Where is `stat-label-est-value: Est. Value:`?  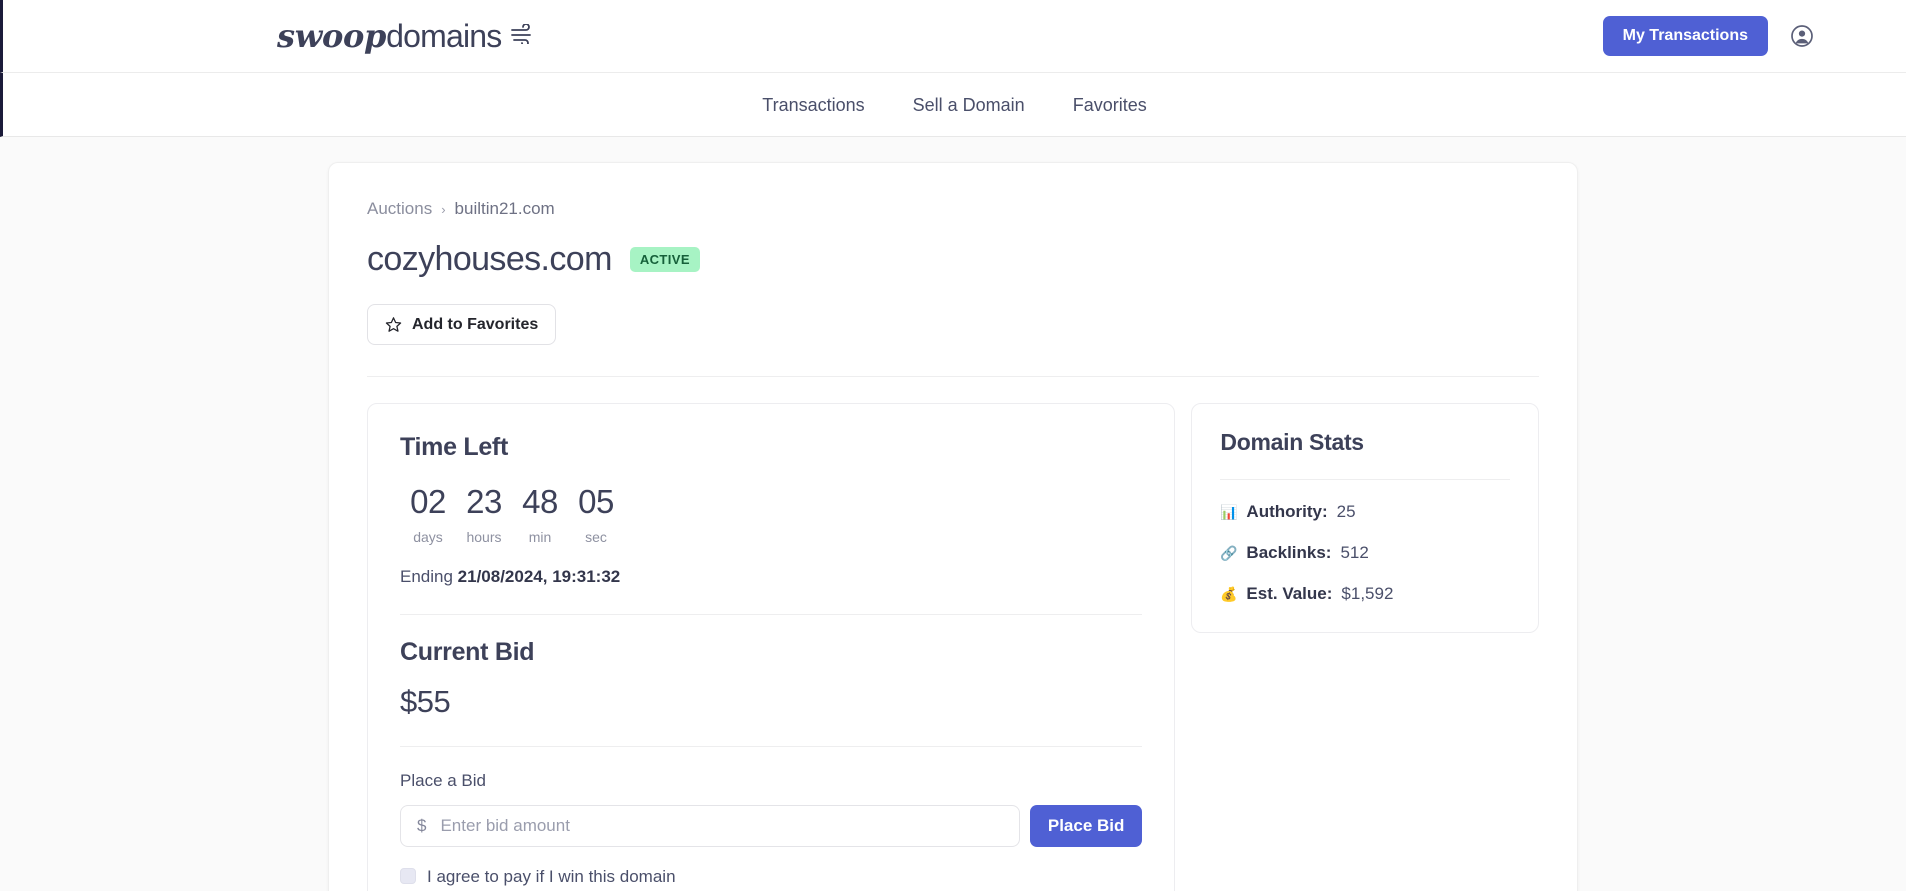
stat-label-est-value: Est. Value: is located at coordinates (1289, 593).